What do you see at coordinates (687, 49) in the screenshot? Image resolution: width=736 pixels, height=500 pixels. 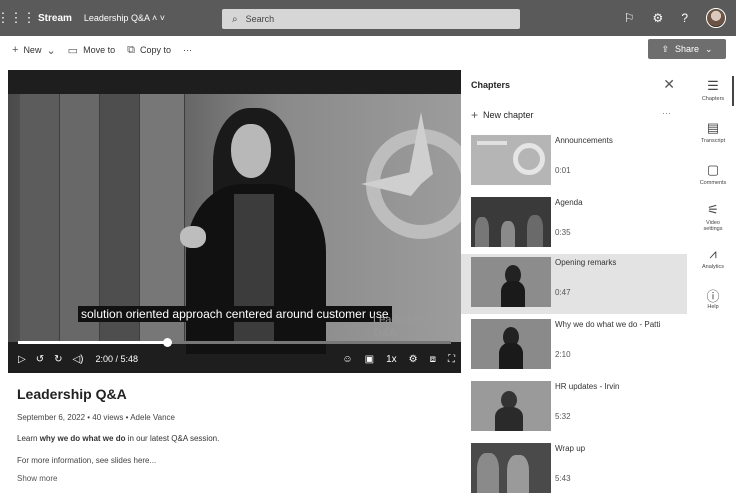 I see `share-button: ⇪ Share ⌄` at bounding box center [687, 49].